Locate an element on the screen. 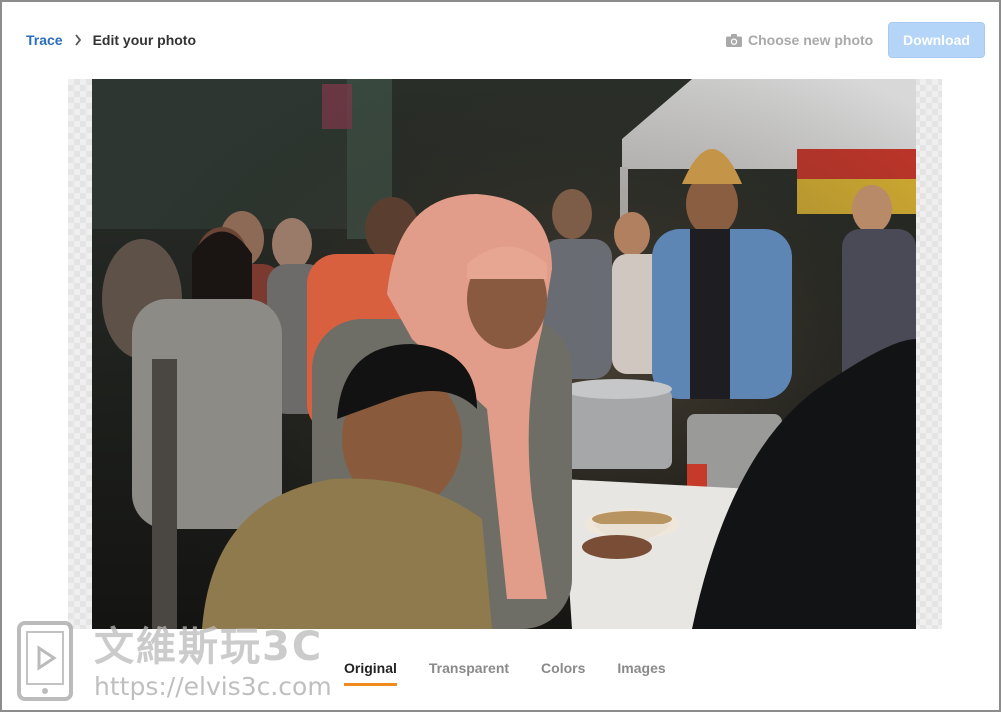 This screenshot has height=712, width=1001. page-title: Edit your photo is located at coordinates (144, 40).